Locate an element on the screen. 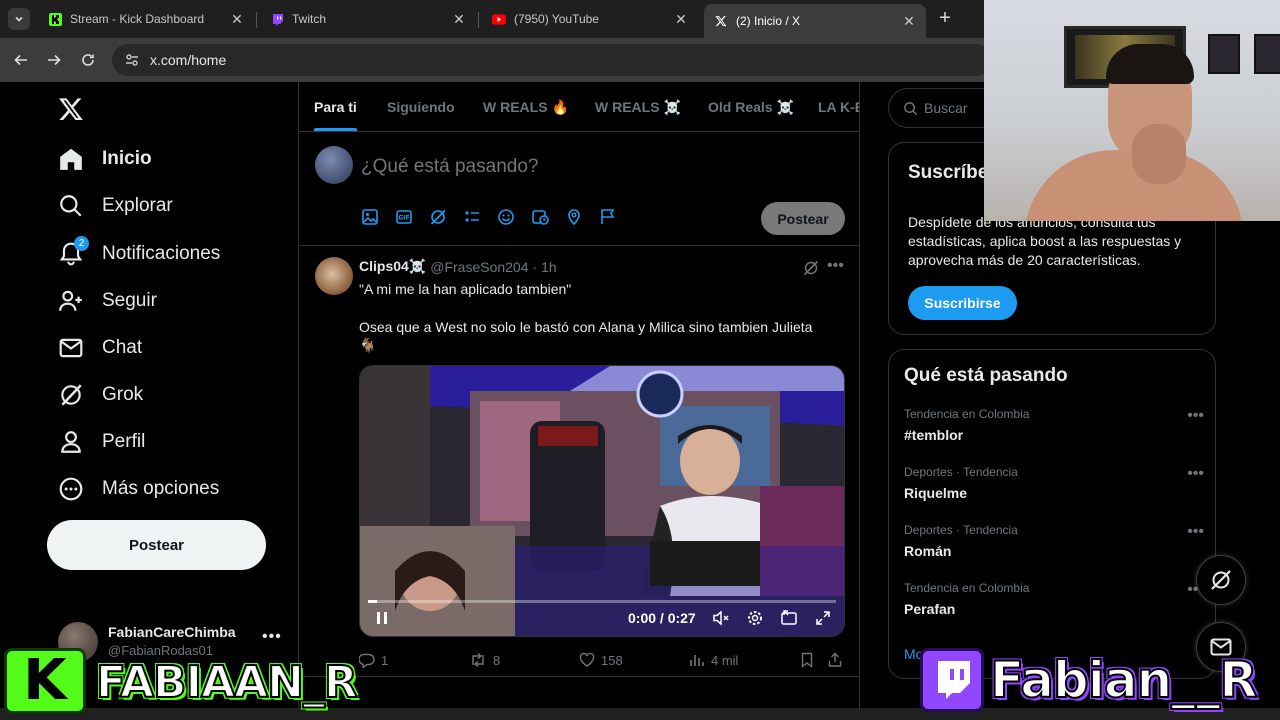  repost-count: 8 is located at coordinates (497, 660).